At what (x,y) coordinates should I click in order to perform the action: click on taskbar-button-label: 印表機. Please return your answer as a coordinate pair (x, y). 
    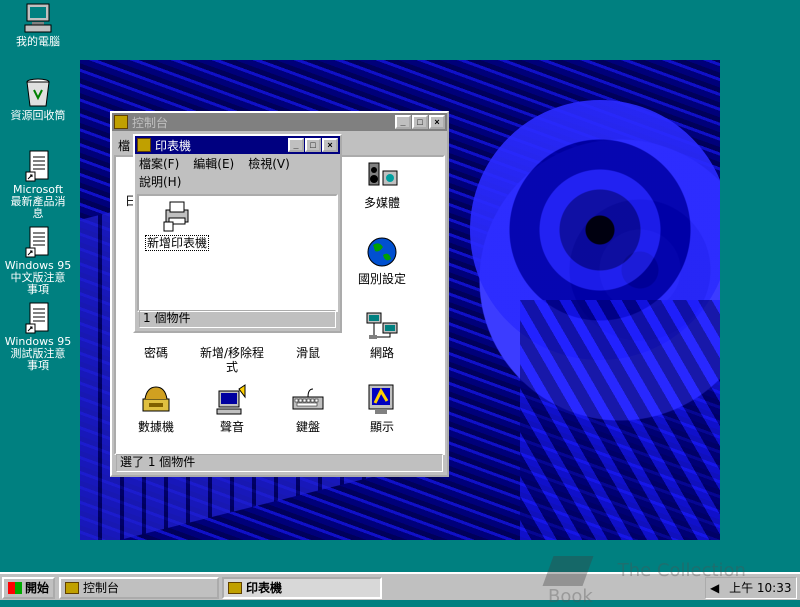
    Looking at the image, I should click on (264, 588).